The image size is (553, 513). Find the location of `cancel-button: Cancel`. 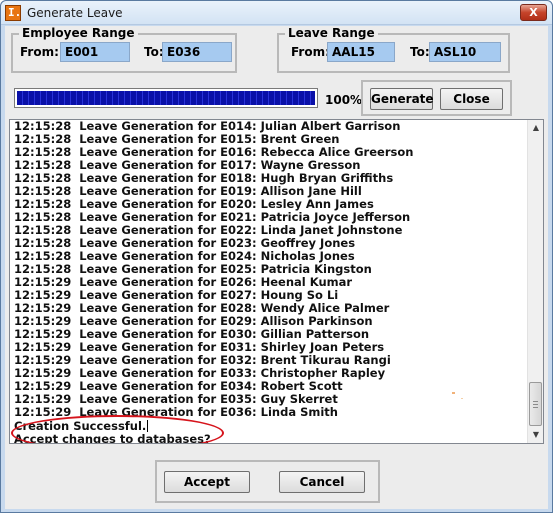

cancel-button: Cancel is located at coordinates (322, 482).